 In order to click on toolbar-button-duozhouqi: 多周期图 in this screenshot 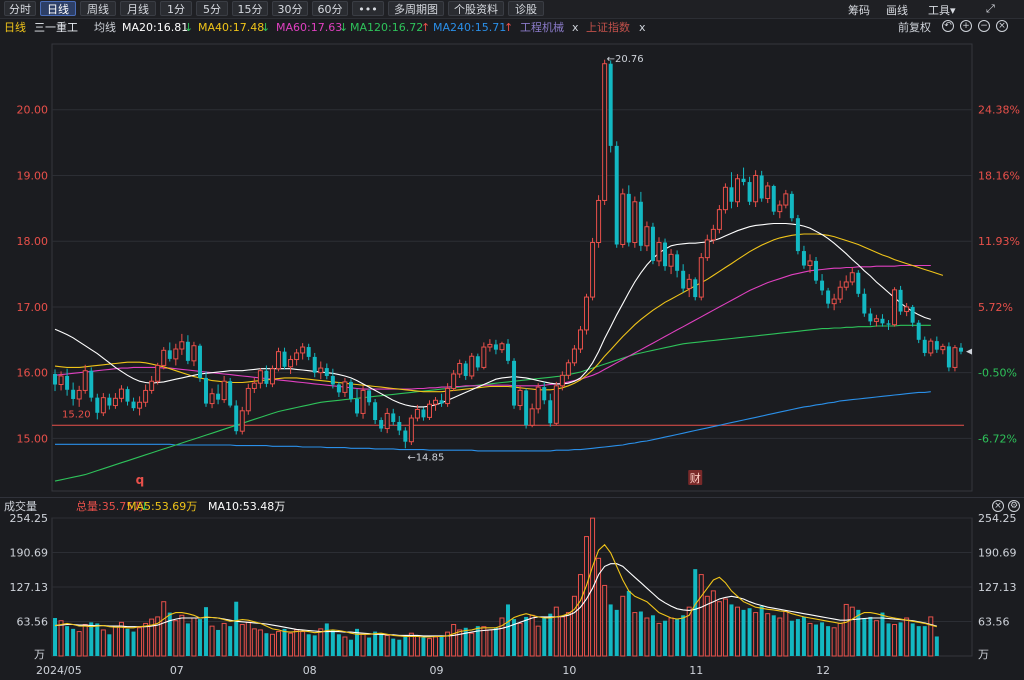, I will do `click(416, 8)`.